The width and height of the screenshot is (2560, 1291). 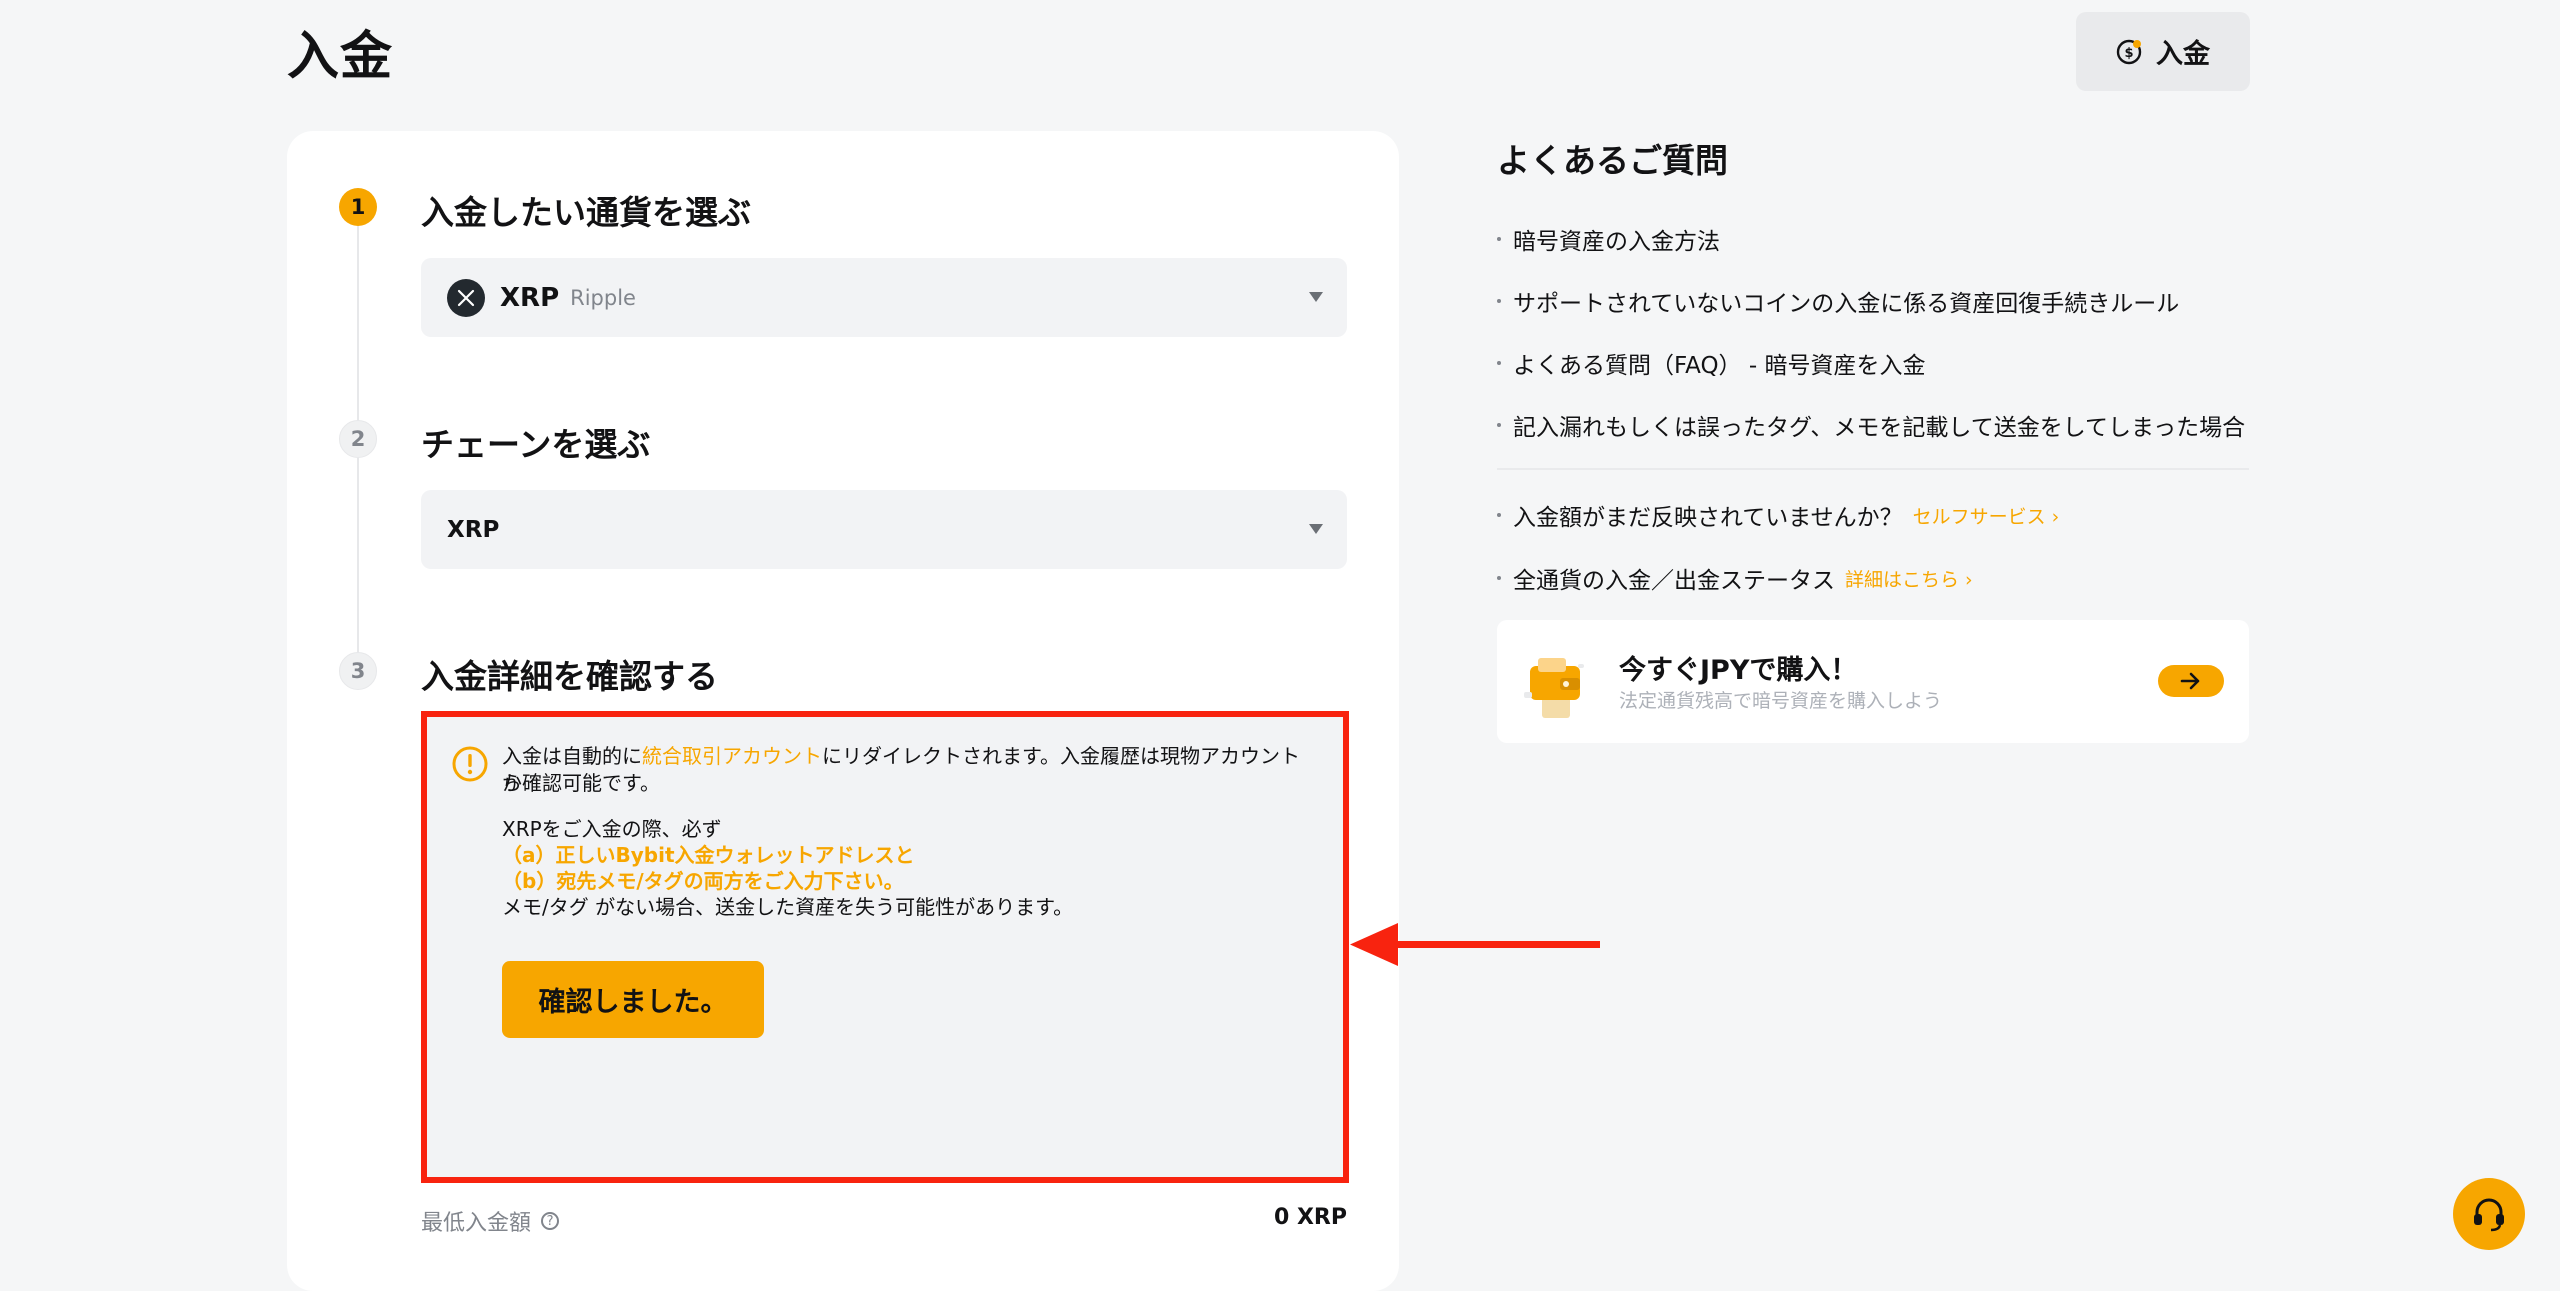 I want to click on faq-extra-text: 入金額がまだ反映されていませんか？, so click(x=1708, y=518).